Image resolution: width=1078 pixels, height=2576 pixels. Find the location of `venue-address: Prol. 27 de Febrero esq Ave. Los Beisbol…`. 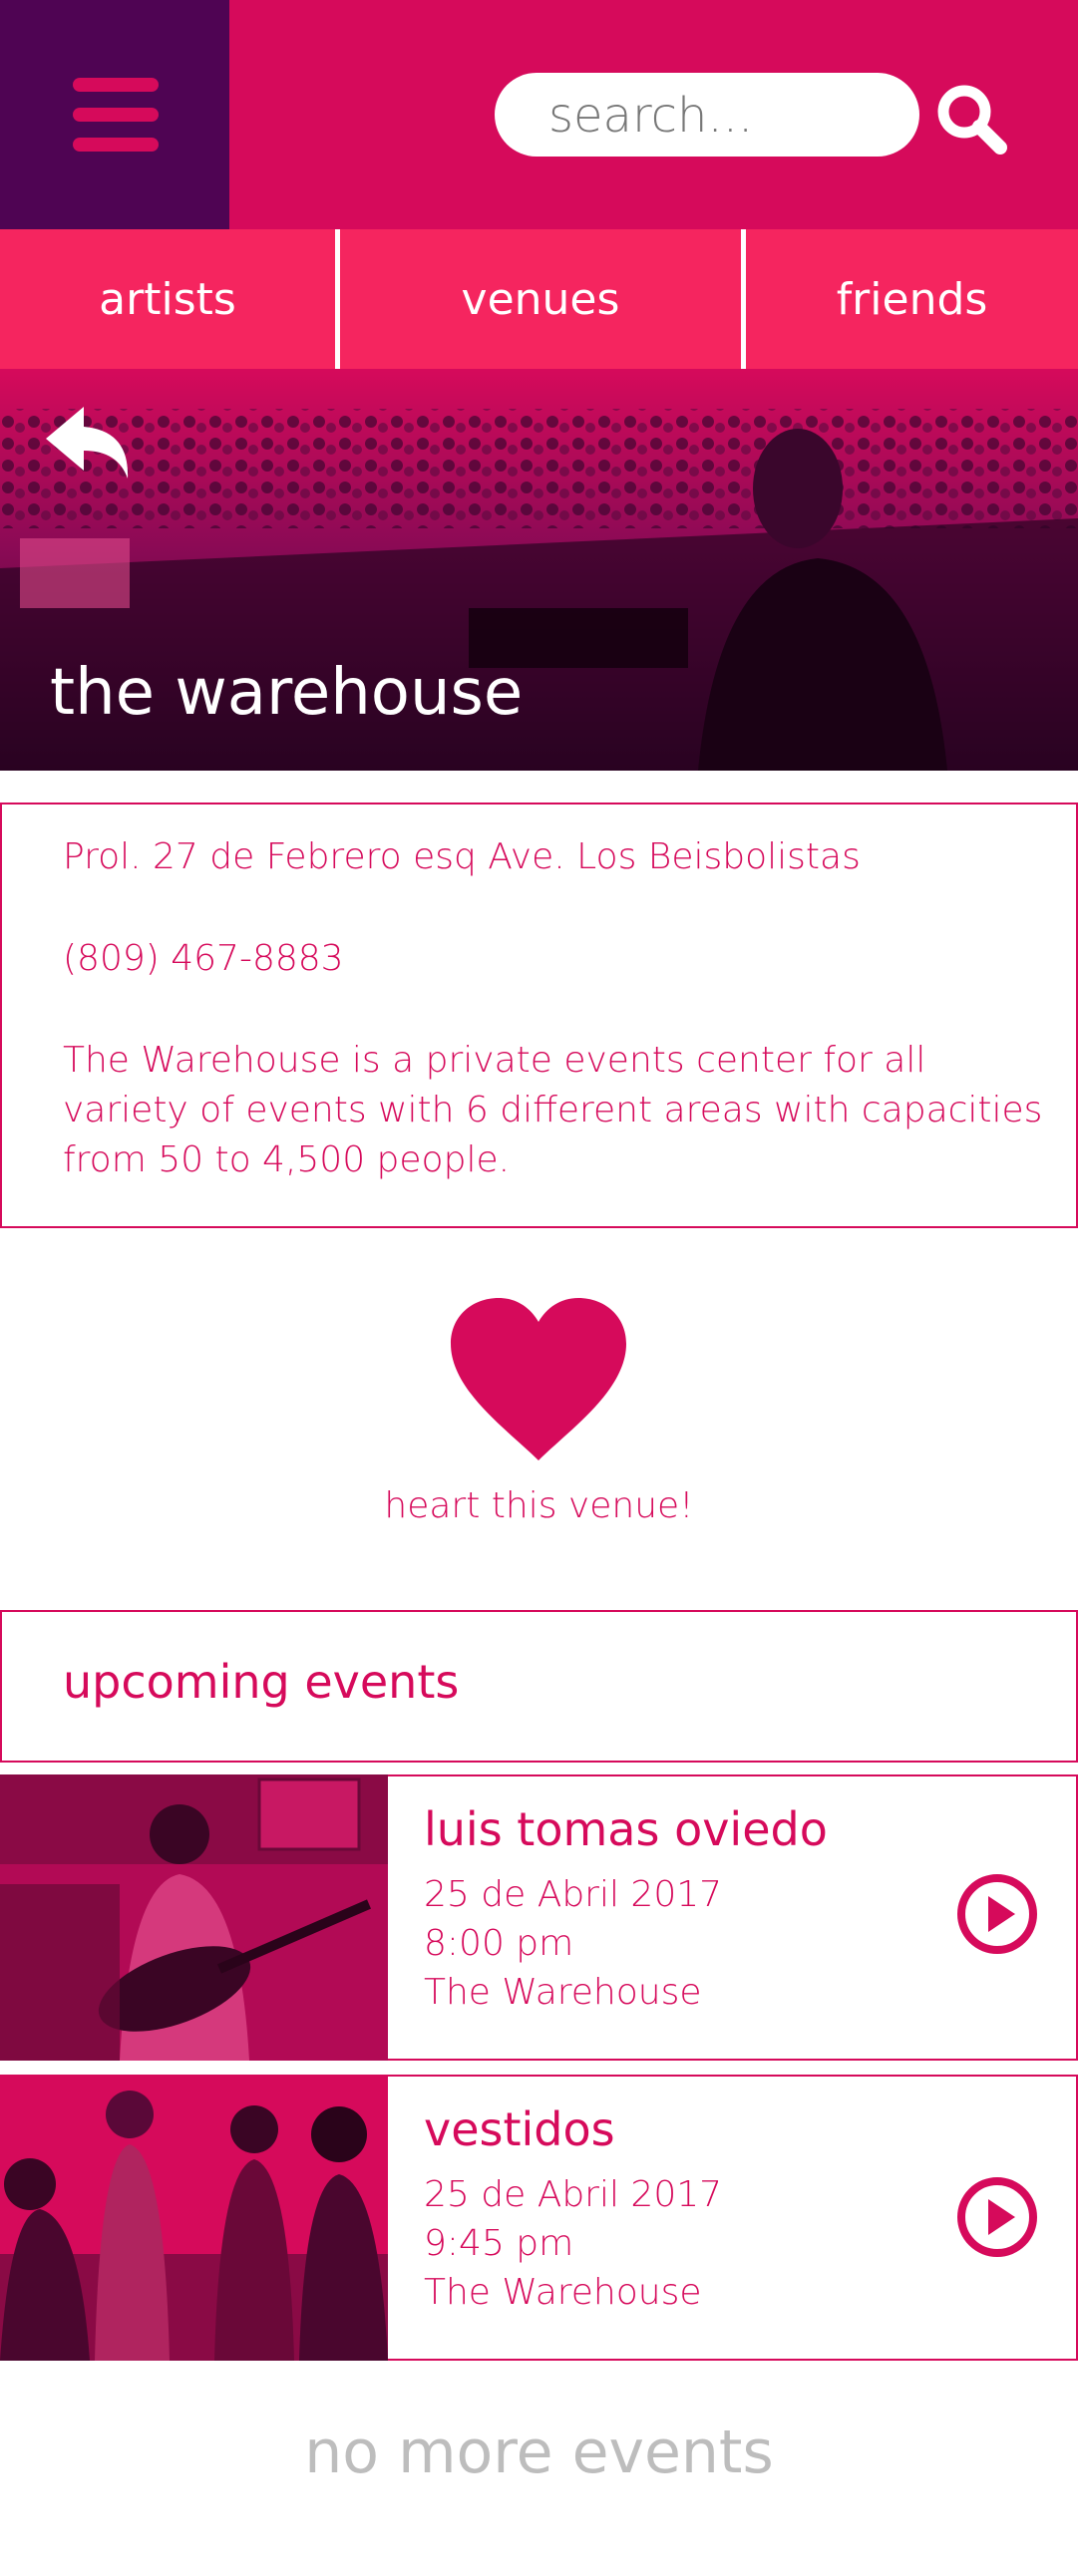

venue-address: Prol. 27 de Febrero esq Ave. Los Beisbol… is located at coordinates (462, 856).